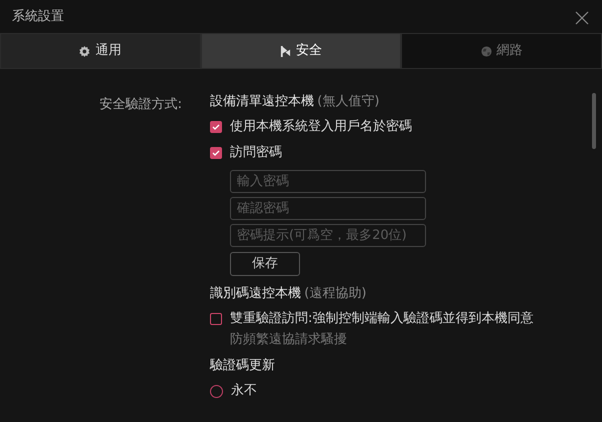  Describe the element at coordinates (382, 319) in the screenshot. I see `option-label: 雙重驗證訪問:強制控制端輸入驗證碼並得到本機同意` at that location.